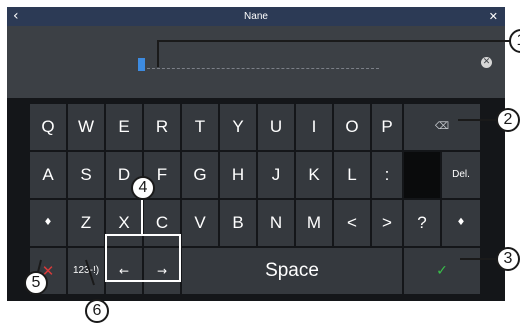 This screenshot has height=329, width=520. What do you see at coordinates (141, 64) in the screenshot?
I see `text-cursor` at bounding box center [141, 64].